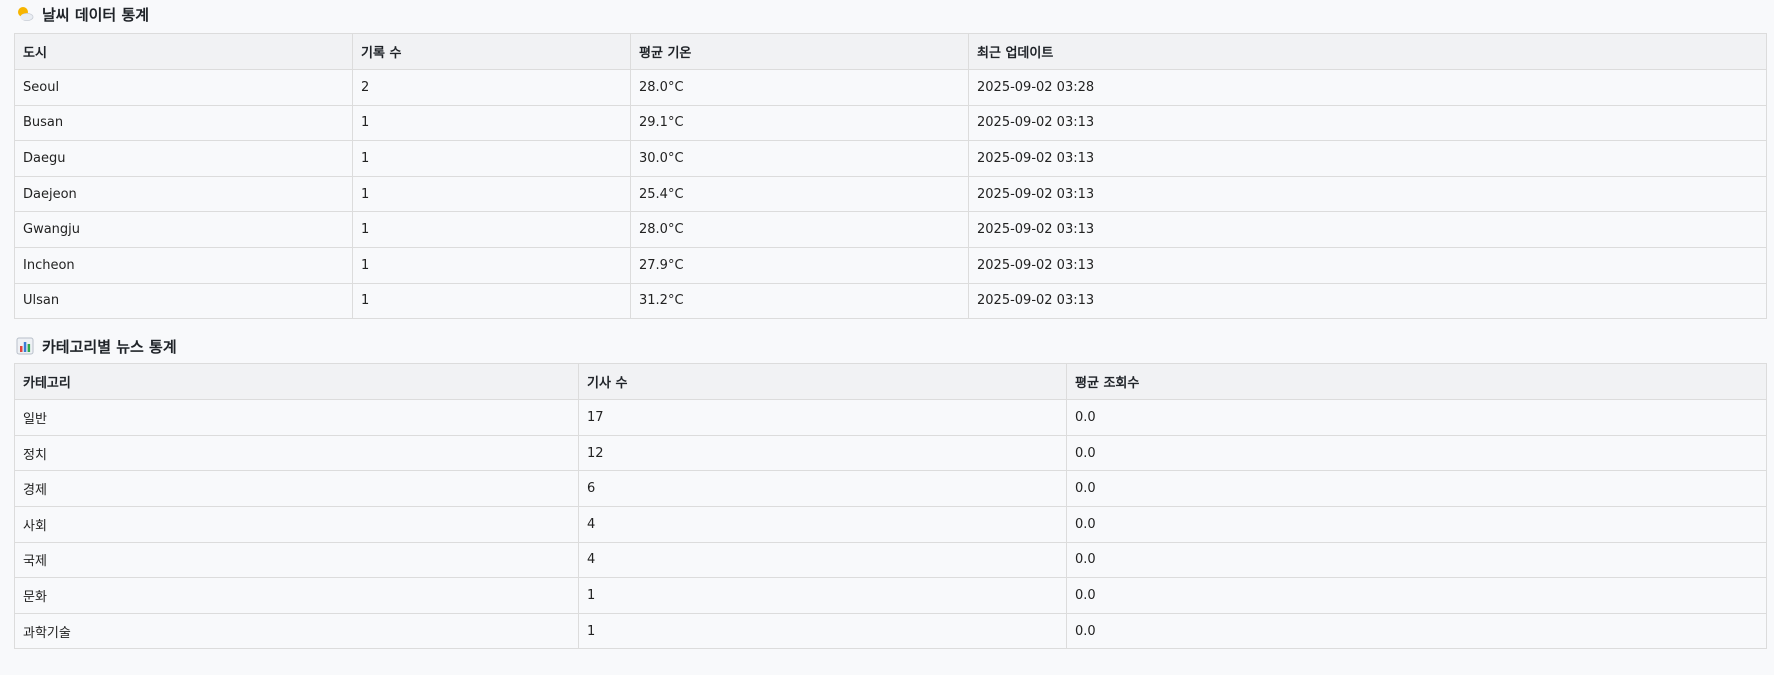  What do you see at coordinates (822, 488) in the screenshot?
I see `article-count-cell: 6` at bounding box center [822, 488].